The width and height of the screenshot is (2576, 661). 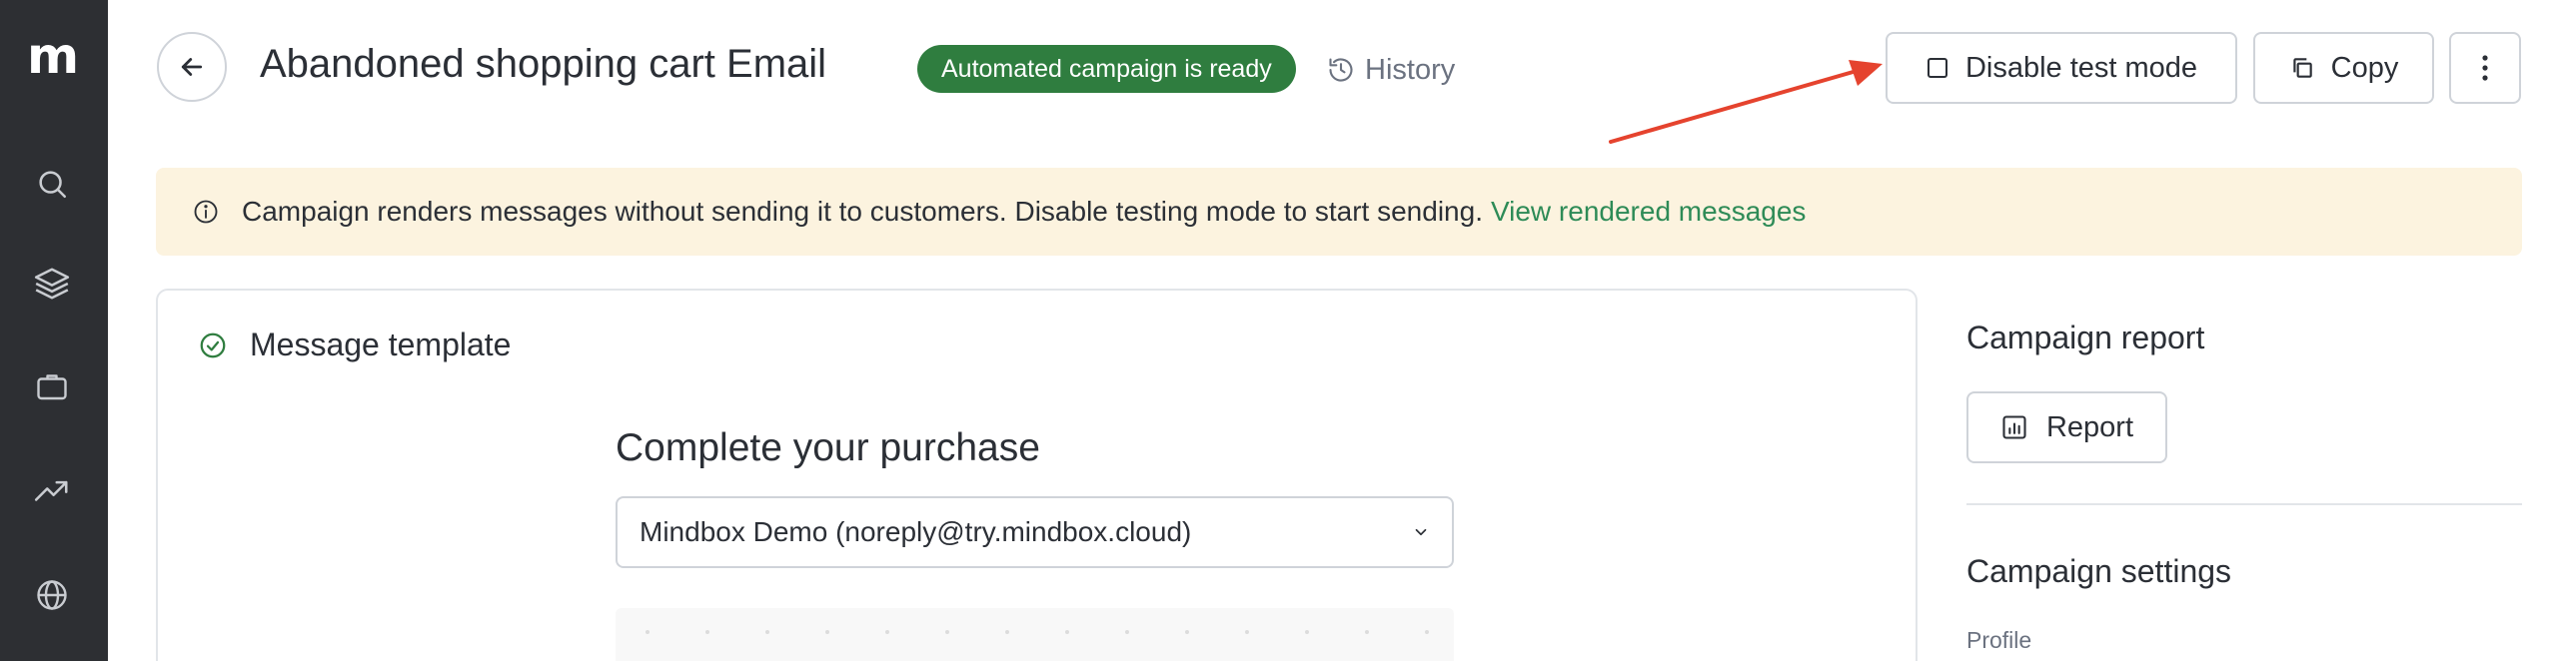 I want to click on sidebar: m, so click(x=54, y=330).